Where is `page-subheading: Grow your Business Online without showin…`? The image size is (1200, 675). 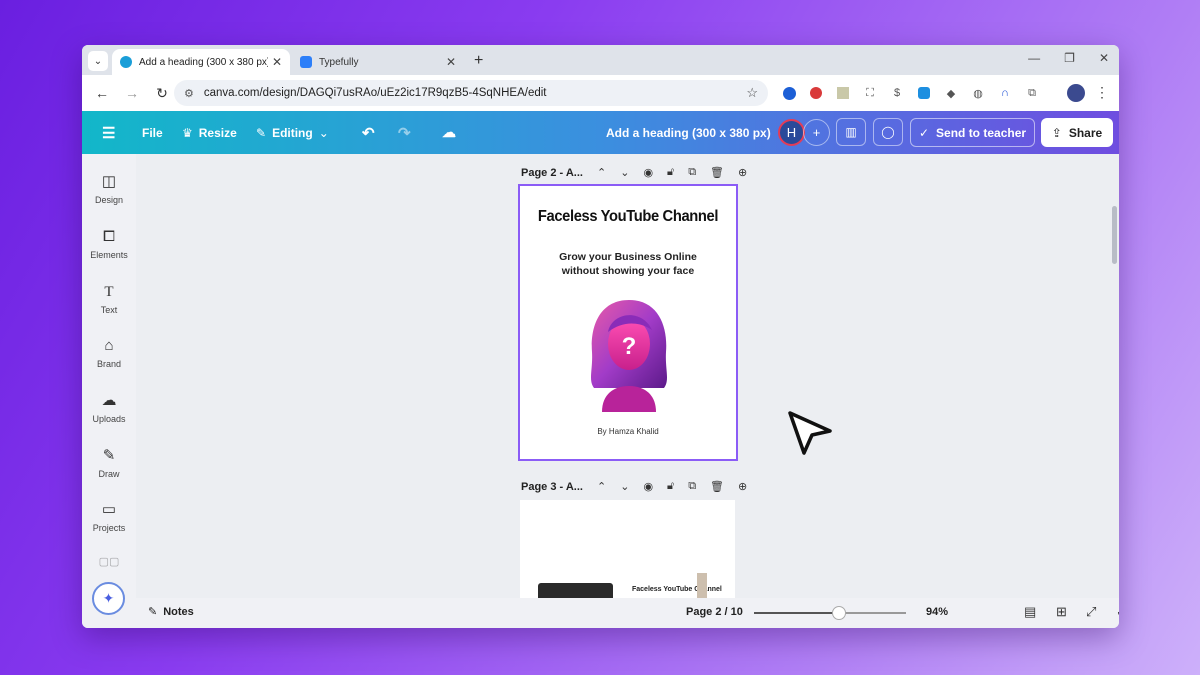 page-subheading: Grow your Business Online without showin… is located at coordinates (628, 264).